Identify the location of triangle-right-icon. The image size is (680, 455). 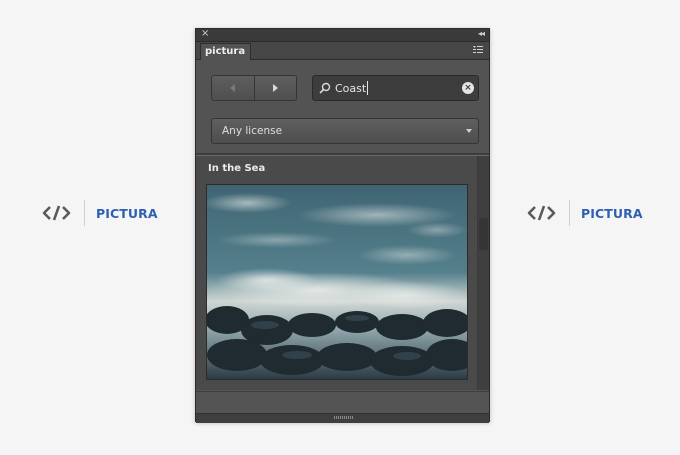
(275, 88).